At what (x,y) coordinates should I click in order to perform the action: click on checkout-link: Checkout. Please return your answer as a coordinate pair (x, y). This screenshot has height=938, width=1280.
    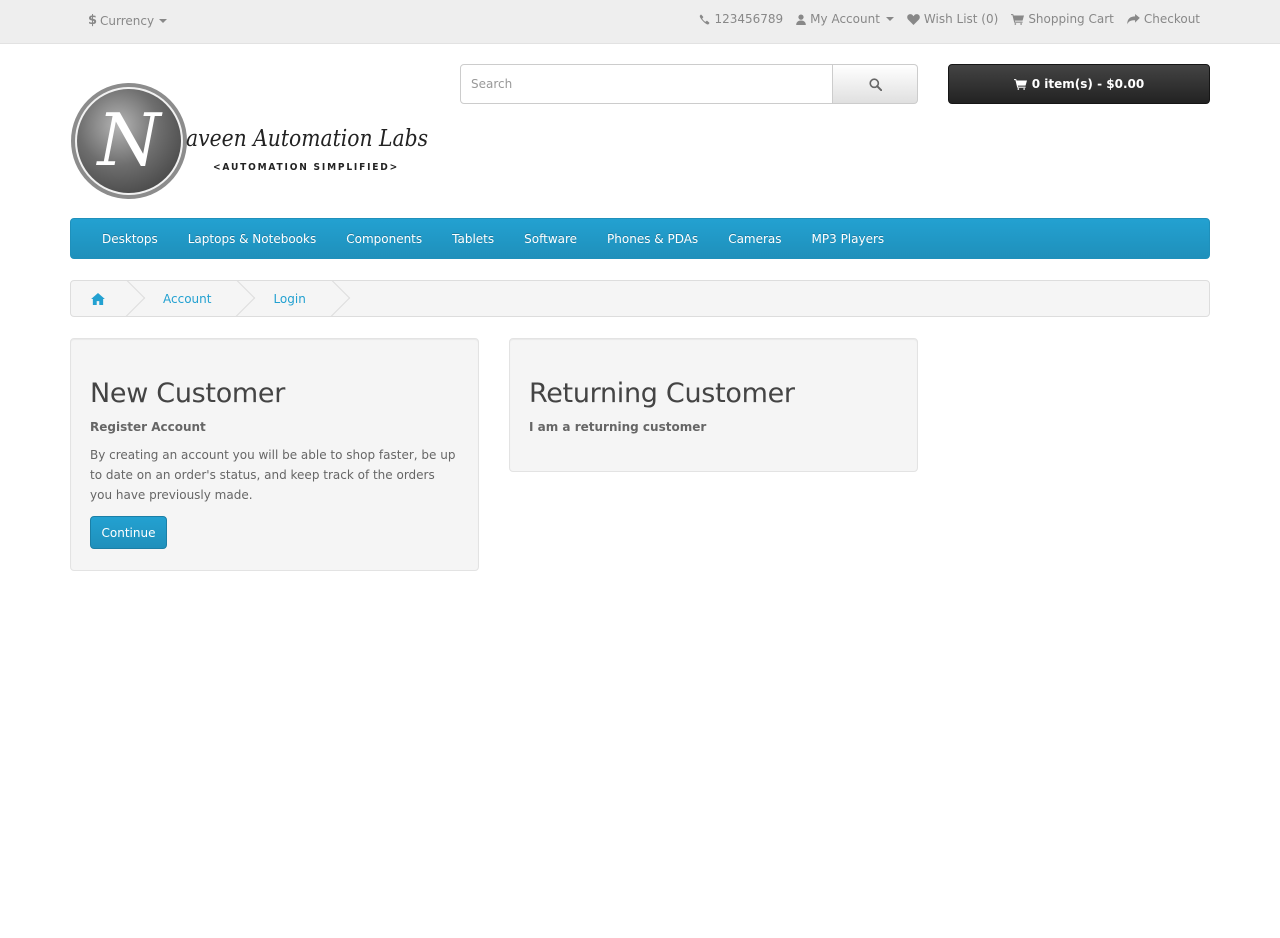
    Looking at the image, I should click on (1163, 19).